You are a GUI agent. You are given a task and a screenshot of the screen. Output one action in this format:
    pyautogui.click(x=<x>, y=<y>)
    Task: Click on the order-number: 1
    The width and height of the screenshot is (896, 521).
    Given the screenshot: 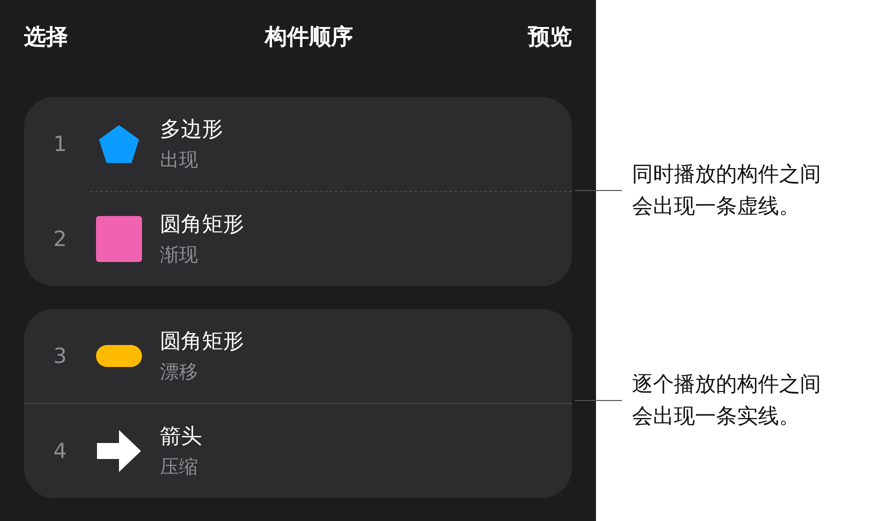 What is the action you would take?
    pyautogui.click(x=60, y=144)
    